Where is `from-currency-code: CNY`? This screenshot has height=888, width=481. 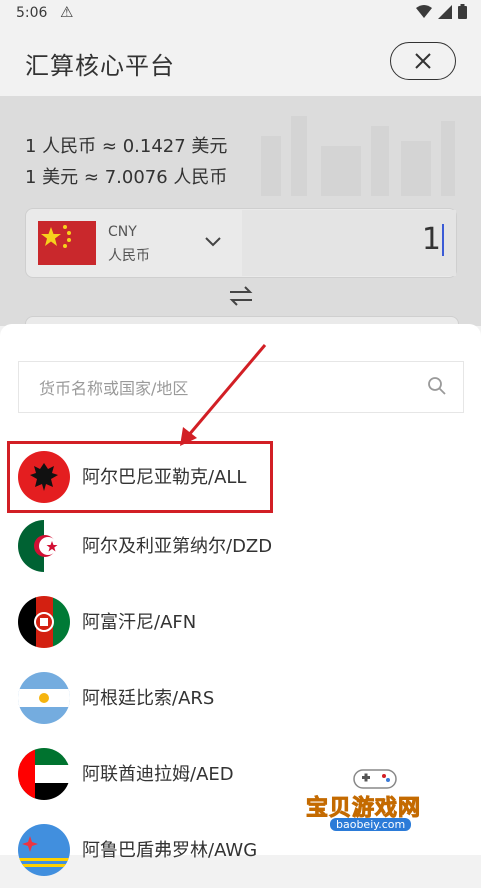 from-currency-code: CNY is located at coordinates (122, 232).